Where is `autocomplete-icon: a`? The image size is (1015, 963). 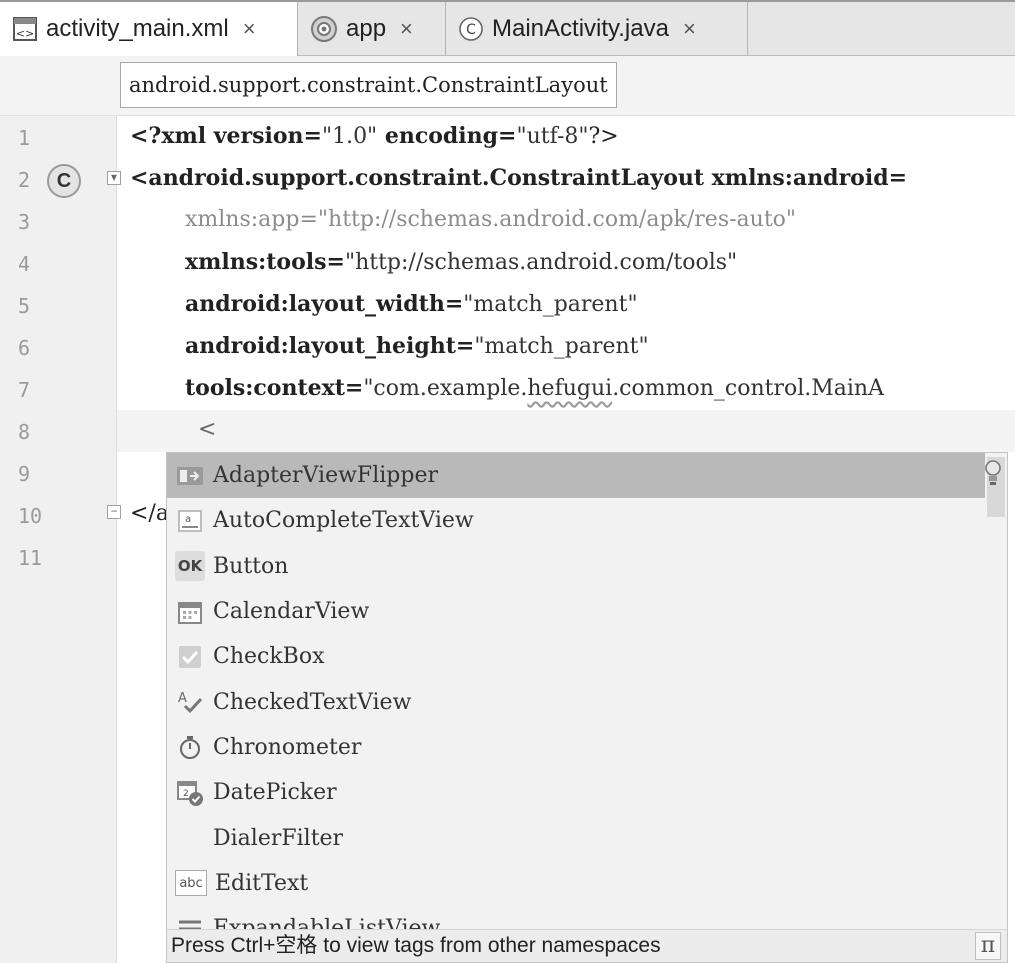
autocomplete-icon: a is located at coordinates (190, 521).